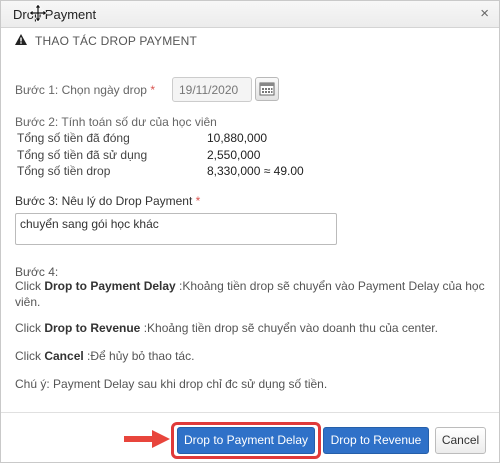 The height and width of the screenshot is (463, 500). I want to click on calendar-icon, so click(267, 89).